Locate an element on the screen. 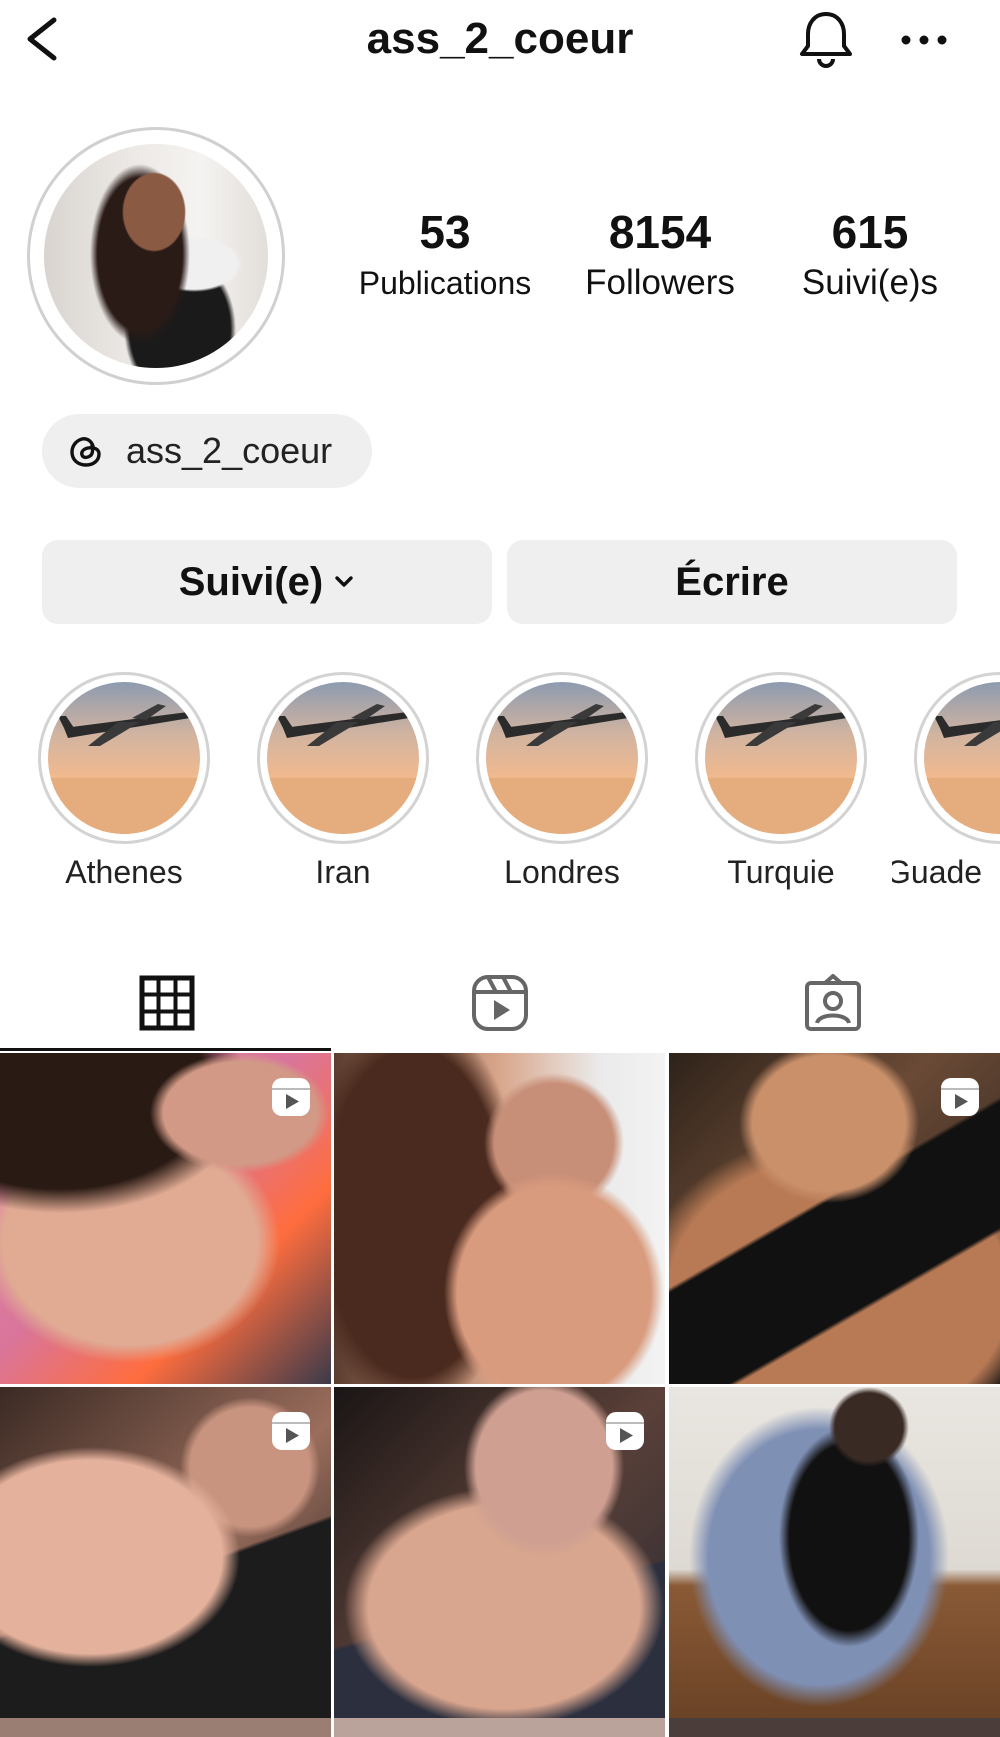 Image resolution: width=1000 pixels, height=1737 pixels. highlight-label: Guade is located at coordinates (937, 872).